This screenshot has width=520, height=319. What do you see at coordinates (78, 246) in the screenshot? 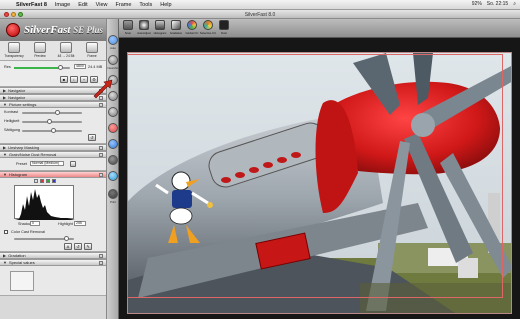
I see `histogram-reset-button: ↺` at bounding box center [78, 246].